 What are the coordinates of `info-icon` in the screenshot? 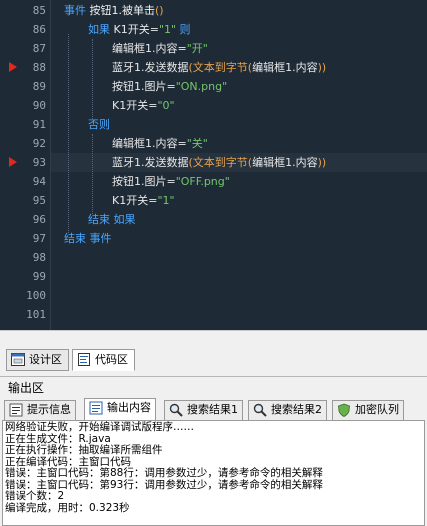 It's located at (16, 410).